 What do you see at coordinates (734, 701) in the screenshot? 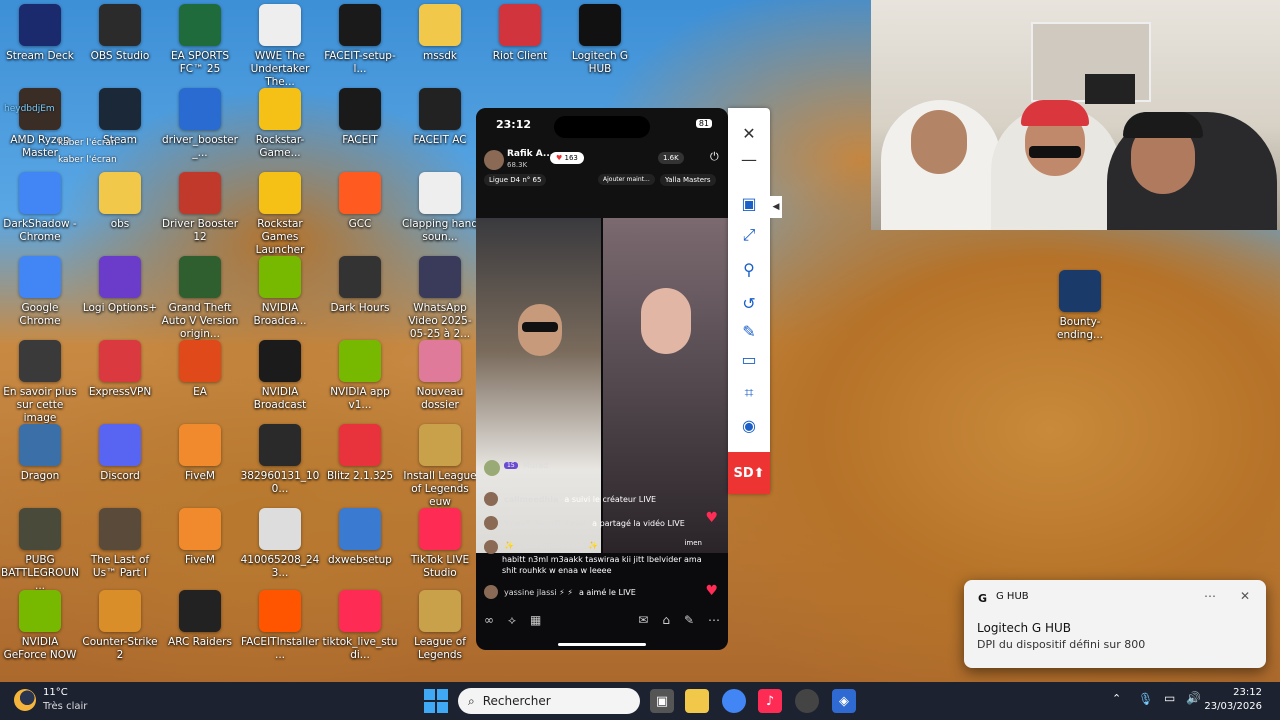
I see `chrome-icon` at bounding box center [734, 701].